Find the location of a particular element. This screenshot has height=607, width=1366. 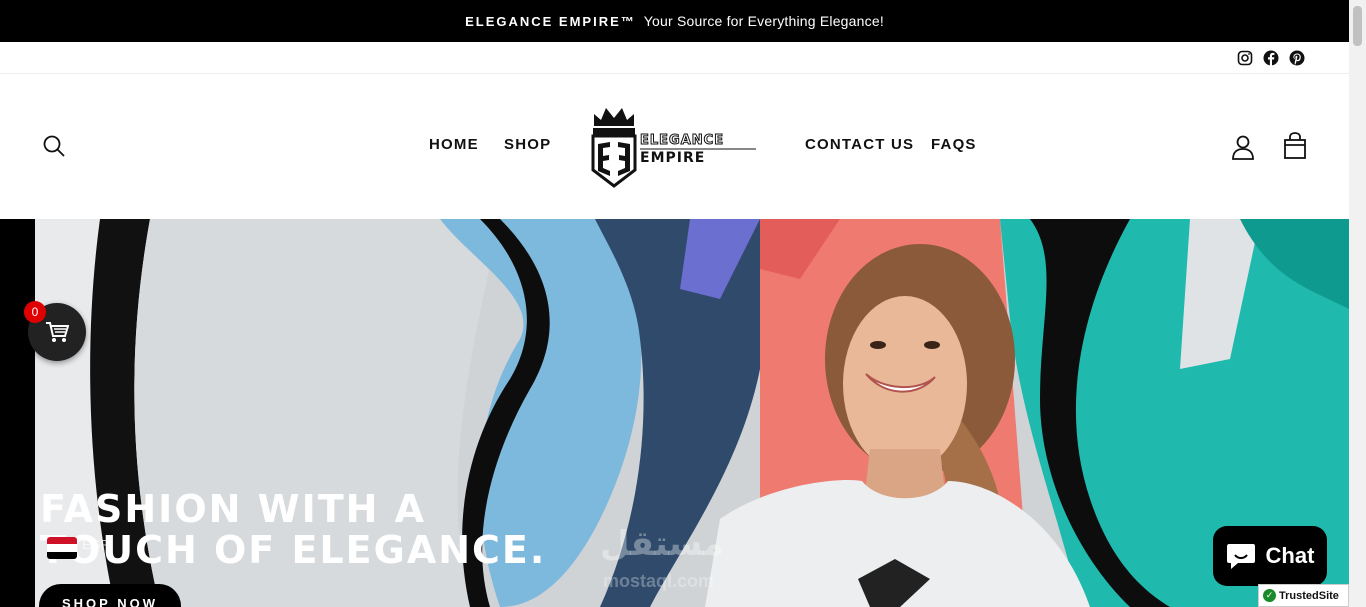

nav-home: HOME is located at coordinates (454, 144).